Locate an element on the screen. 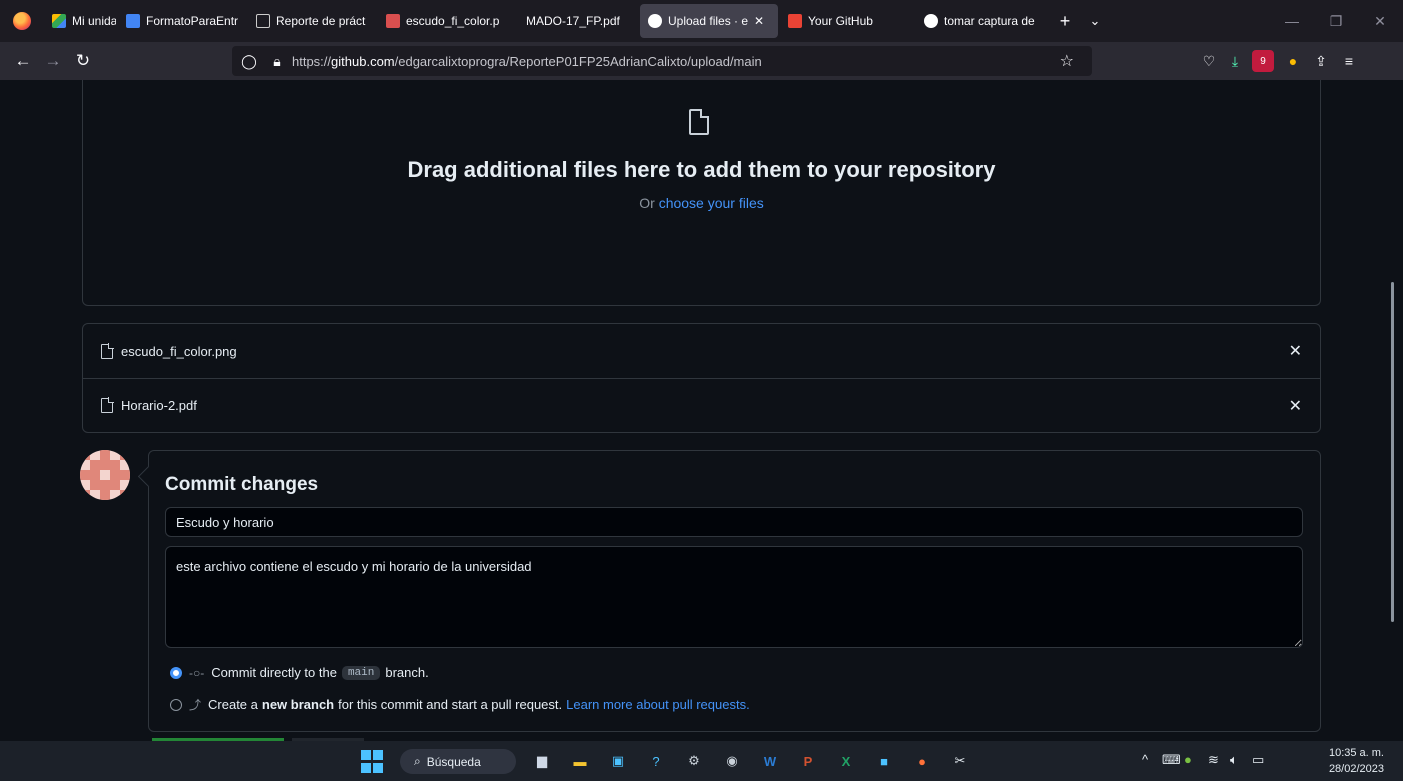 This screenshot has width=1403, height=781. git-pull-request-icon: ⤴ is located at coordinates (195, 705).